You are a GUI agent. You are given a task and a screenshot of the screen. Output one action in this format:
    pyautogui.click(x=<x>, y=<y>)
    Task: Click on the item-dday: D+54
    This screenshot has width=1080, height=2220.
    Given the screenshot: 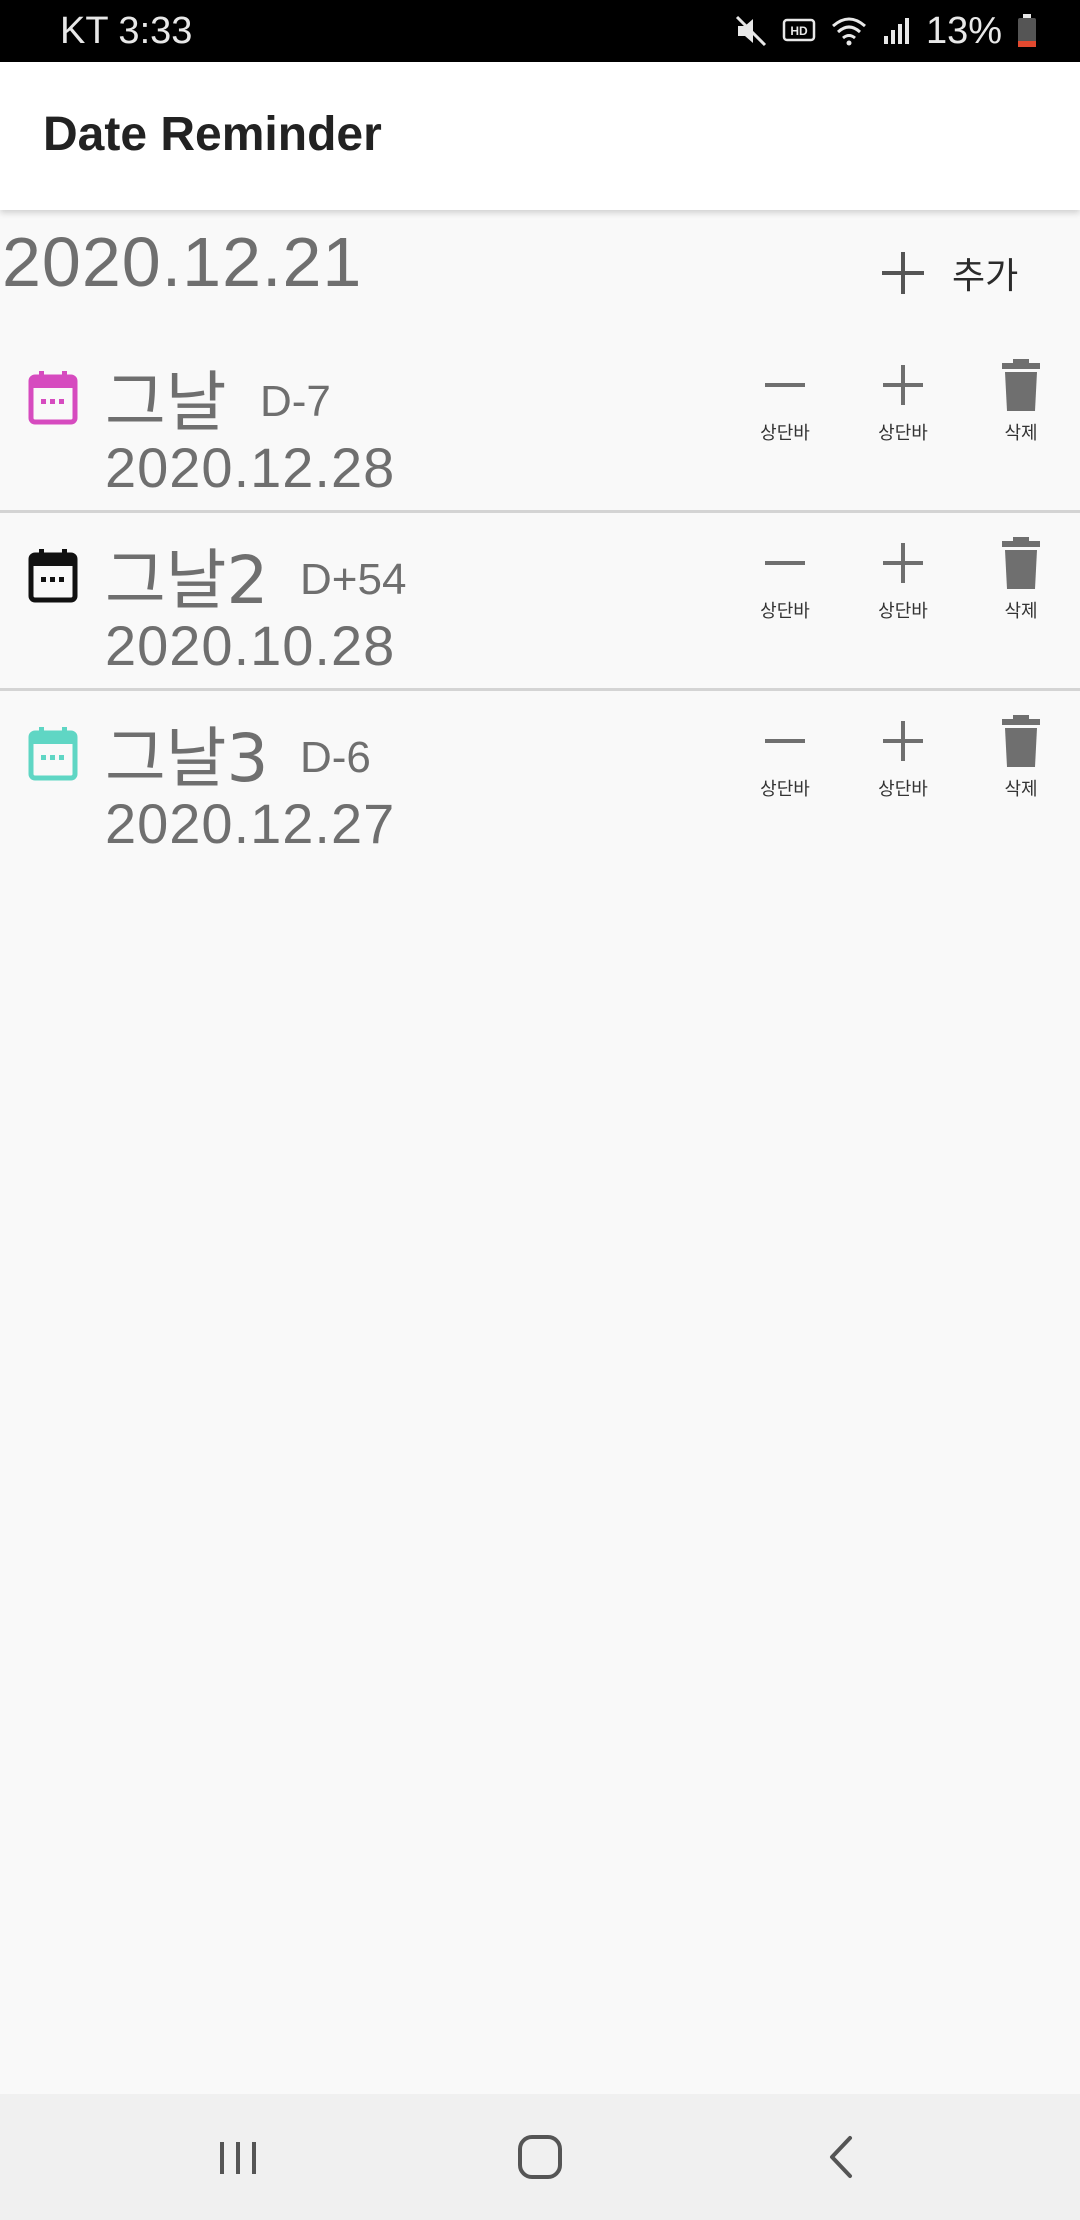 What is the action you would take?
    pyautogui.click(x=353, y=579)
    